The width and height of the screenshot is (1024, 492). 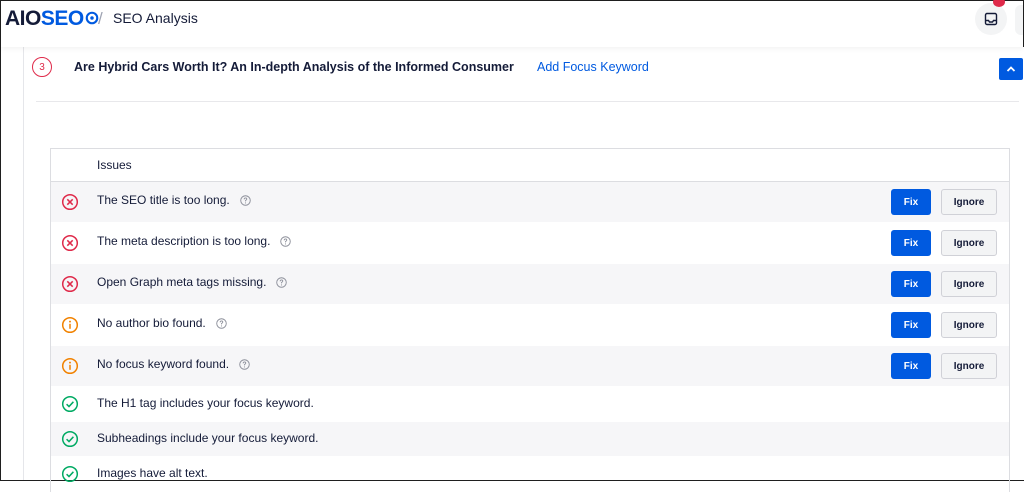 I want to click on issue-text: The SEO title is too long., so click(x=163, y=200).